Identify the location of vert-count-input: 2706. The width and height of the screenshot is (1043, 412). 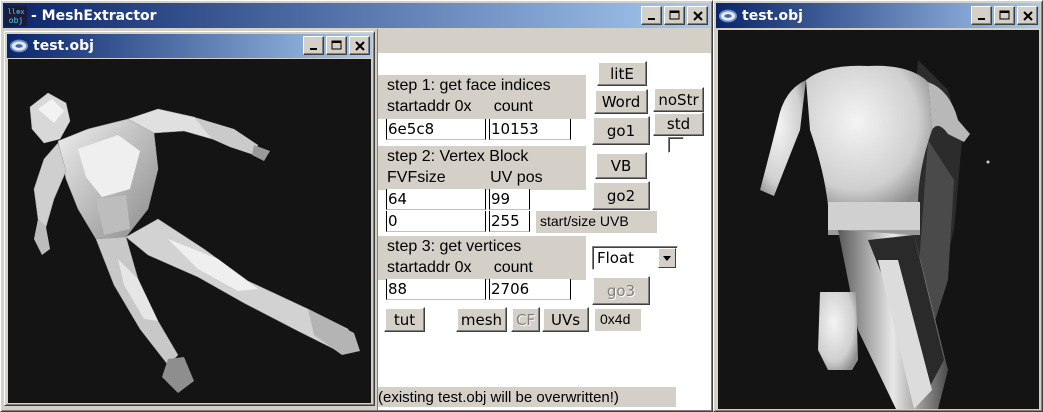
(530, 289).